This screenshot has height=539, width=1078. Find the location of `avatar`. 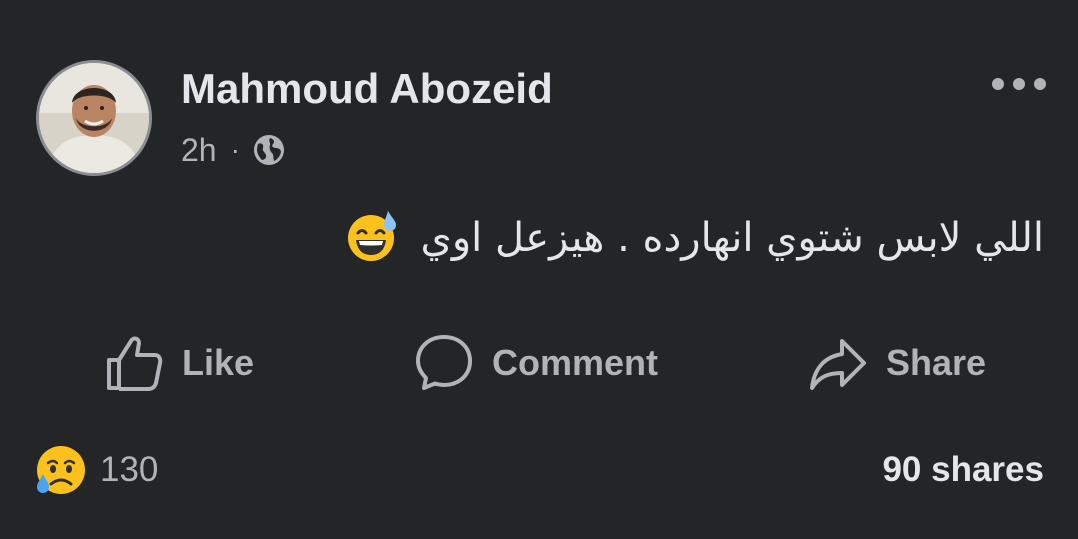

avatar is located at coordinates (94, 118).